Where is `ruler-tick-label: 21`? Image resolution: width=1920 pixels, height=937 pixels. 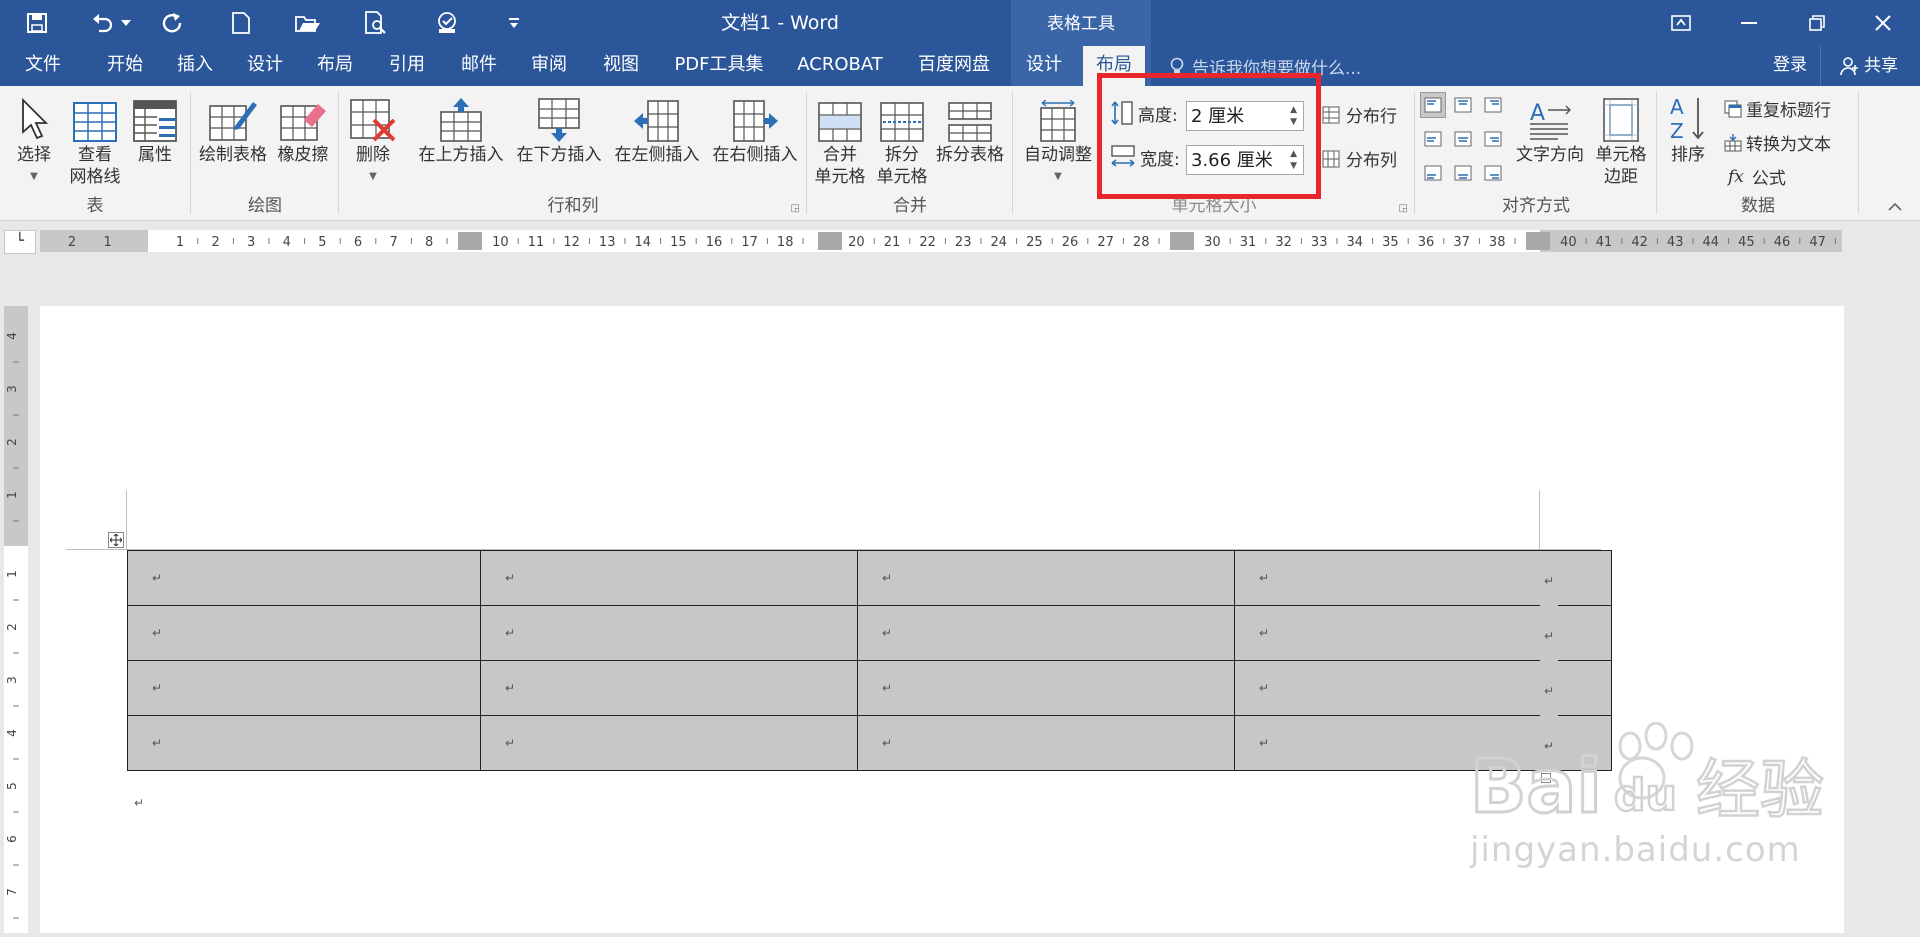 ruler-tick-label: 21 is located at coordinates (892, 242).